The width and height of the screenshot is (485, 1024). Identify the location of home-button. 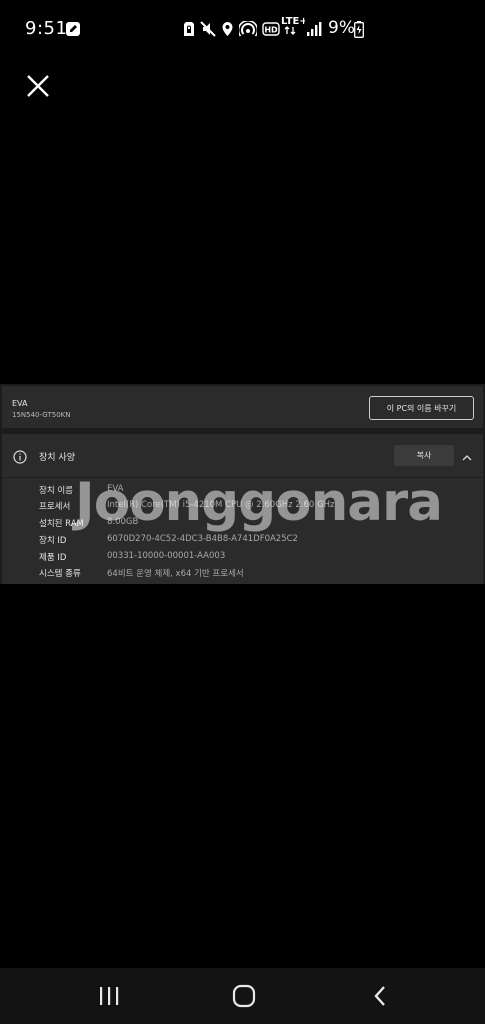
(244, 996).